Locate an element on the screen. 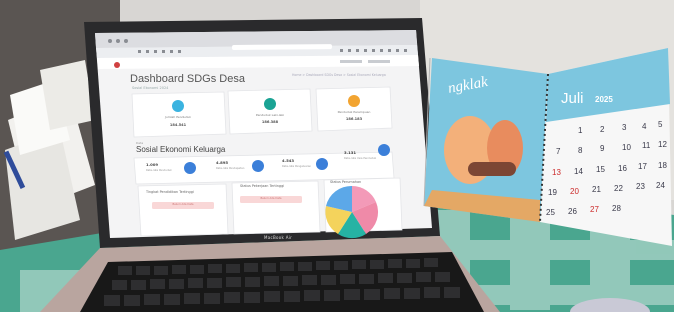 This screenshot has height=312, width=674. stat-value-3: 186.183 is located at coordinates (354, 119).